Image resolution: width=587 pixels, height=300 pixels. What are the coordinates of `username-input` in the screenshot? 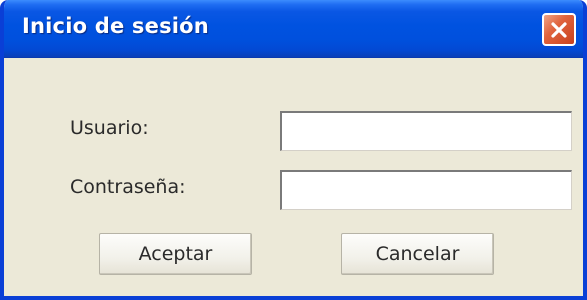 It's located at (426, 131).